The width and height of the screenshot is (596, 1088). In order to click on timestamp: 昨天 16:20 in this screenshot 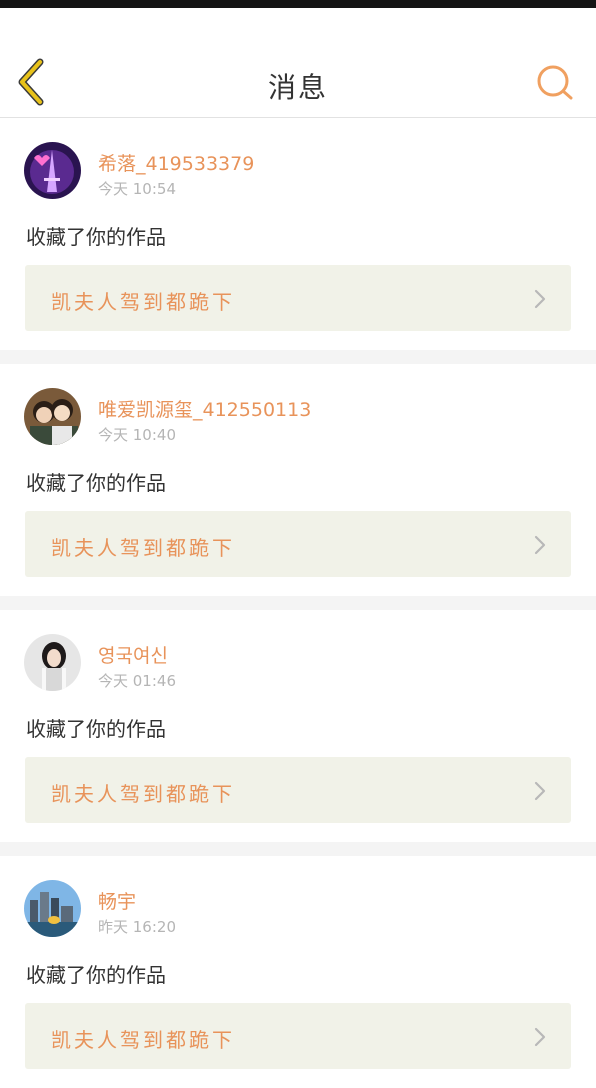, I will do `click(137, 927)`.